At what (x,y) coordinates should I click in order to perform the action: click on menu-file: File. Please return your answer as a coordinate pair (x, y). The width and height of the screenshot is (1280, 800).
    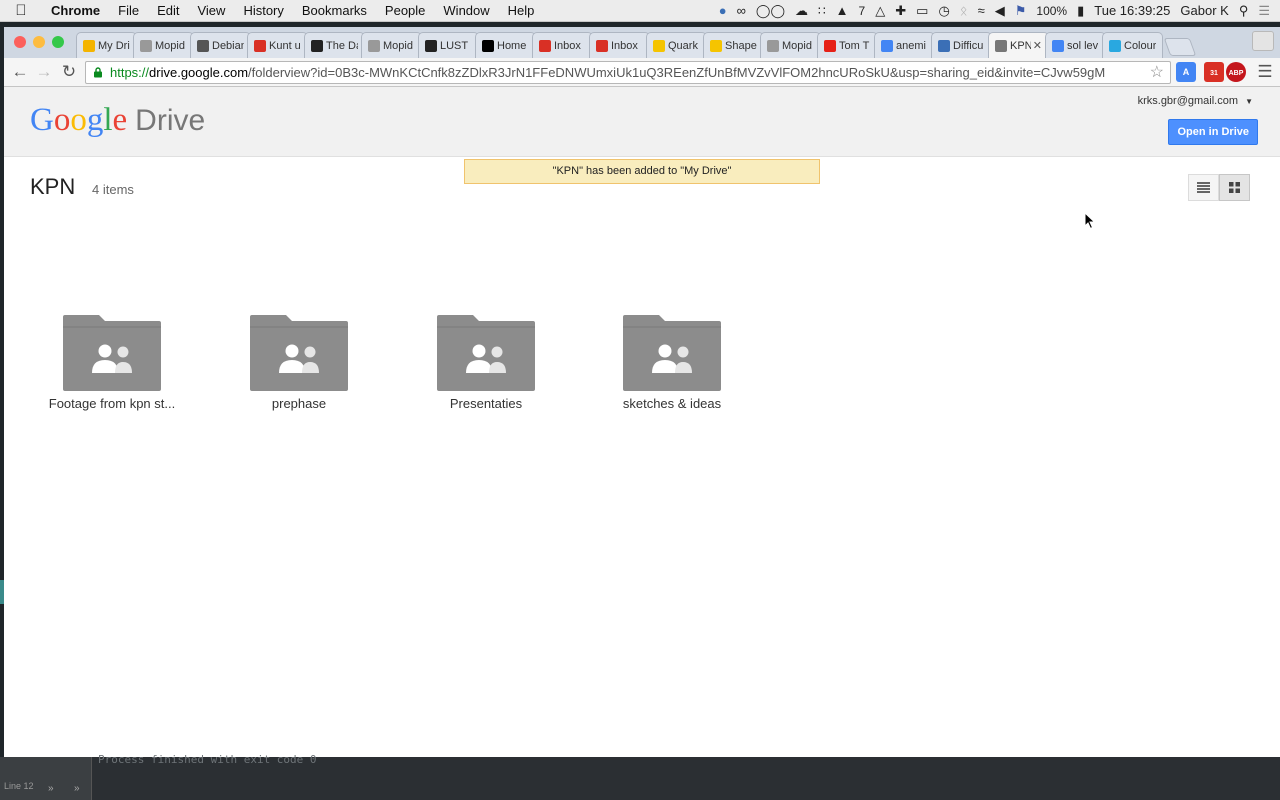
    Looking at the image, I should click on (128, 10).